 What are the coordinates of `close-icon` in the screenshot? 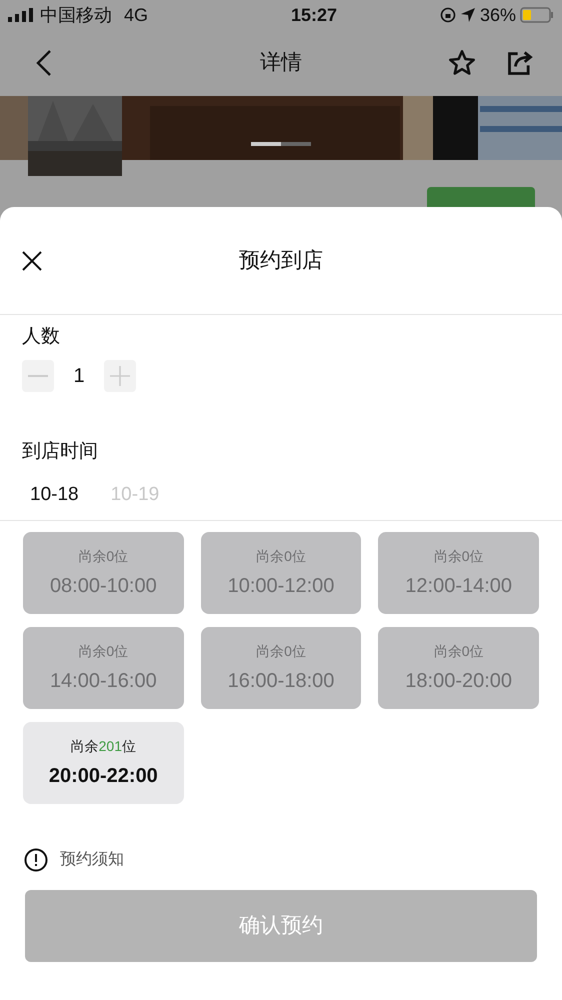 It's located at (32, 260).